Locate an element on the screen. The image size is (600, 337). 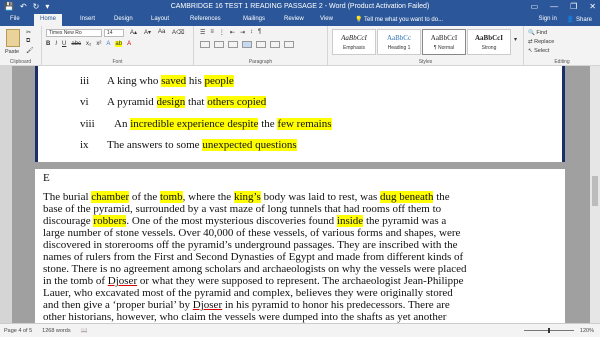
vertical-ruler is located at coordinates (6, 194).